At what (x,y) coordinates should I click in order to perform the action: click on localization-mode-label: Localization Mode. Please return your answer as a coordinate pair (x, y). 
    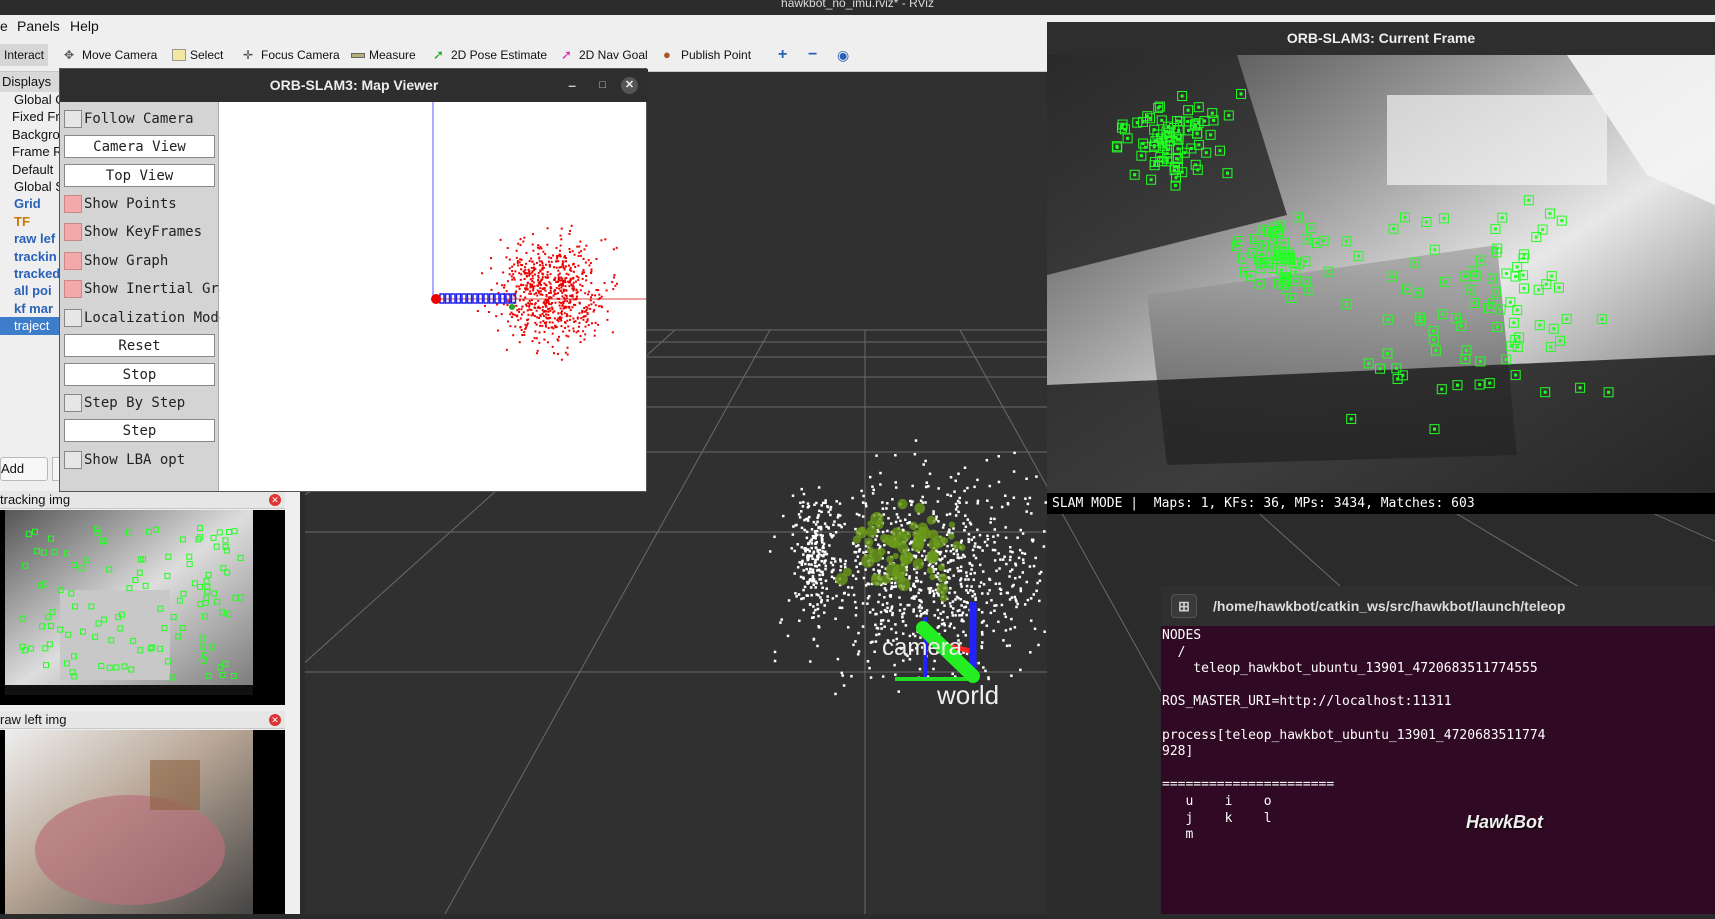
    Looking at the image, I should click on (156, 318).